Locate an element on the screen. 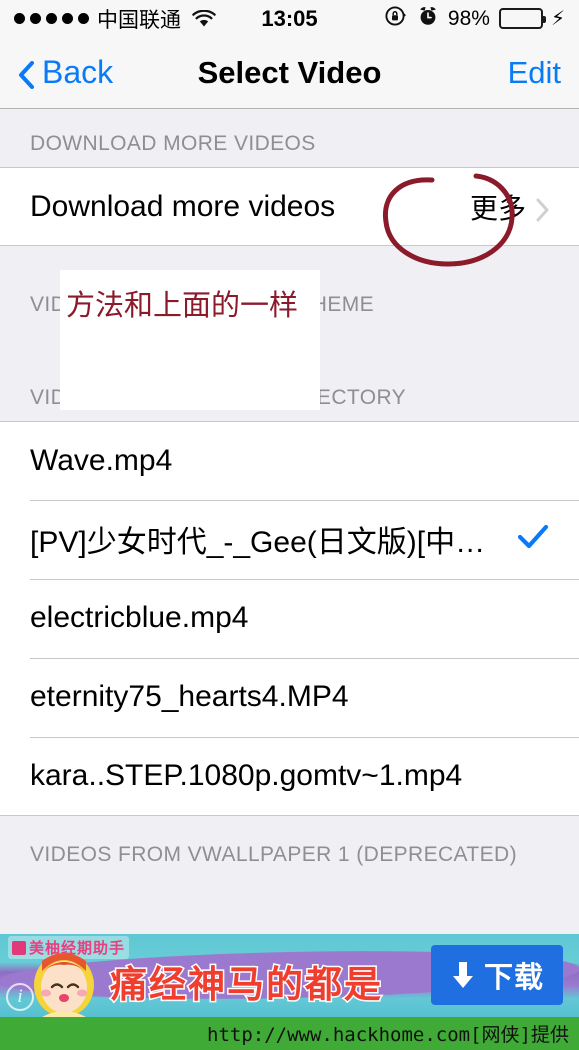 The height and width of the screenshot is (1050, 579). rotation-lock-icon is located at coordinates (396, 19).